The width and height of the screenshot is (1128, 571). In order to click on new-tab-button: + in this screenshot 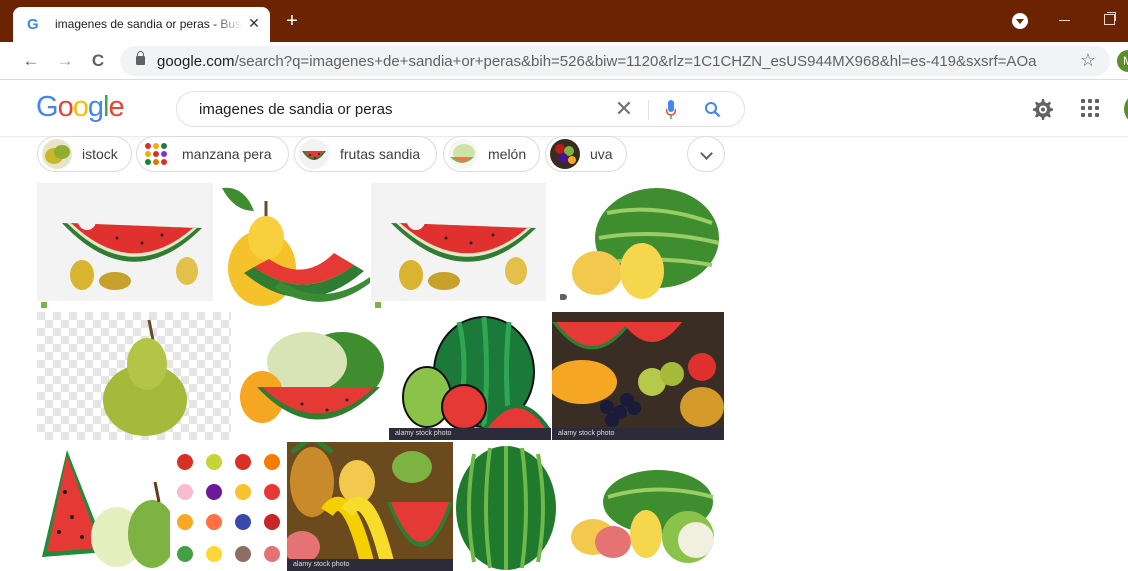, I will do `click(292, 21)`.